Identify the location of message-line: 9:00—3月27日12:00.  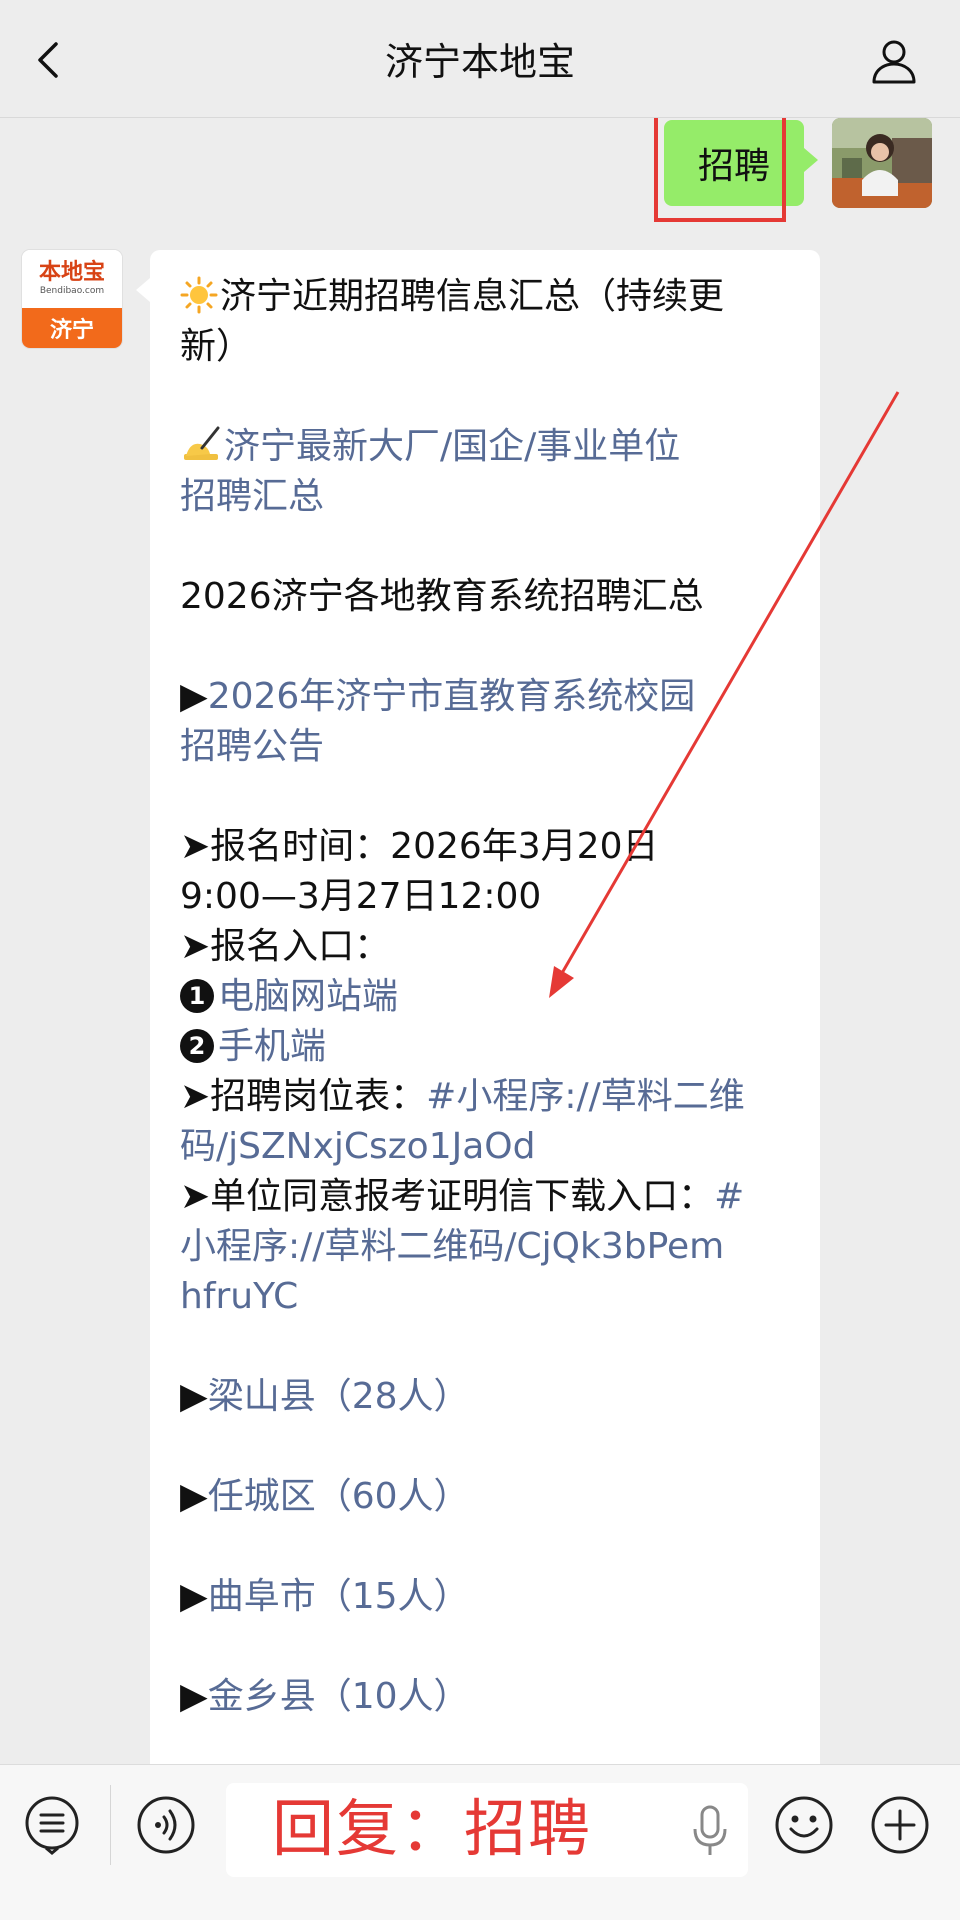
(361, 896).